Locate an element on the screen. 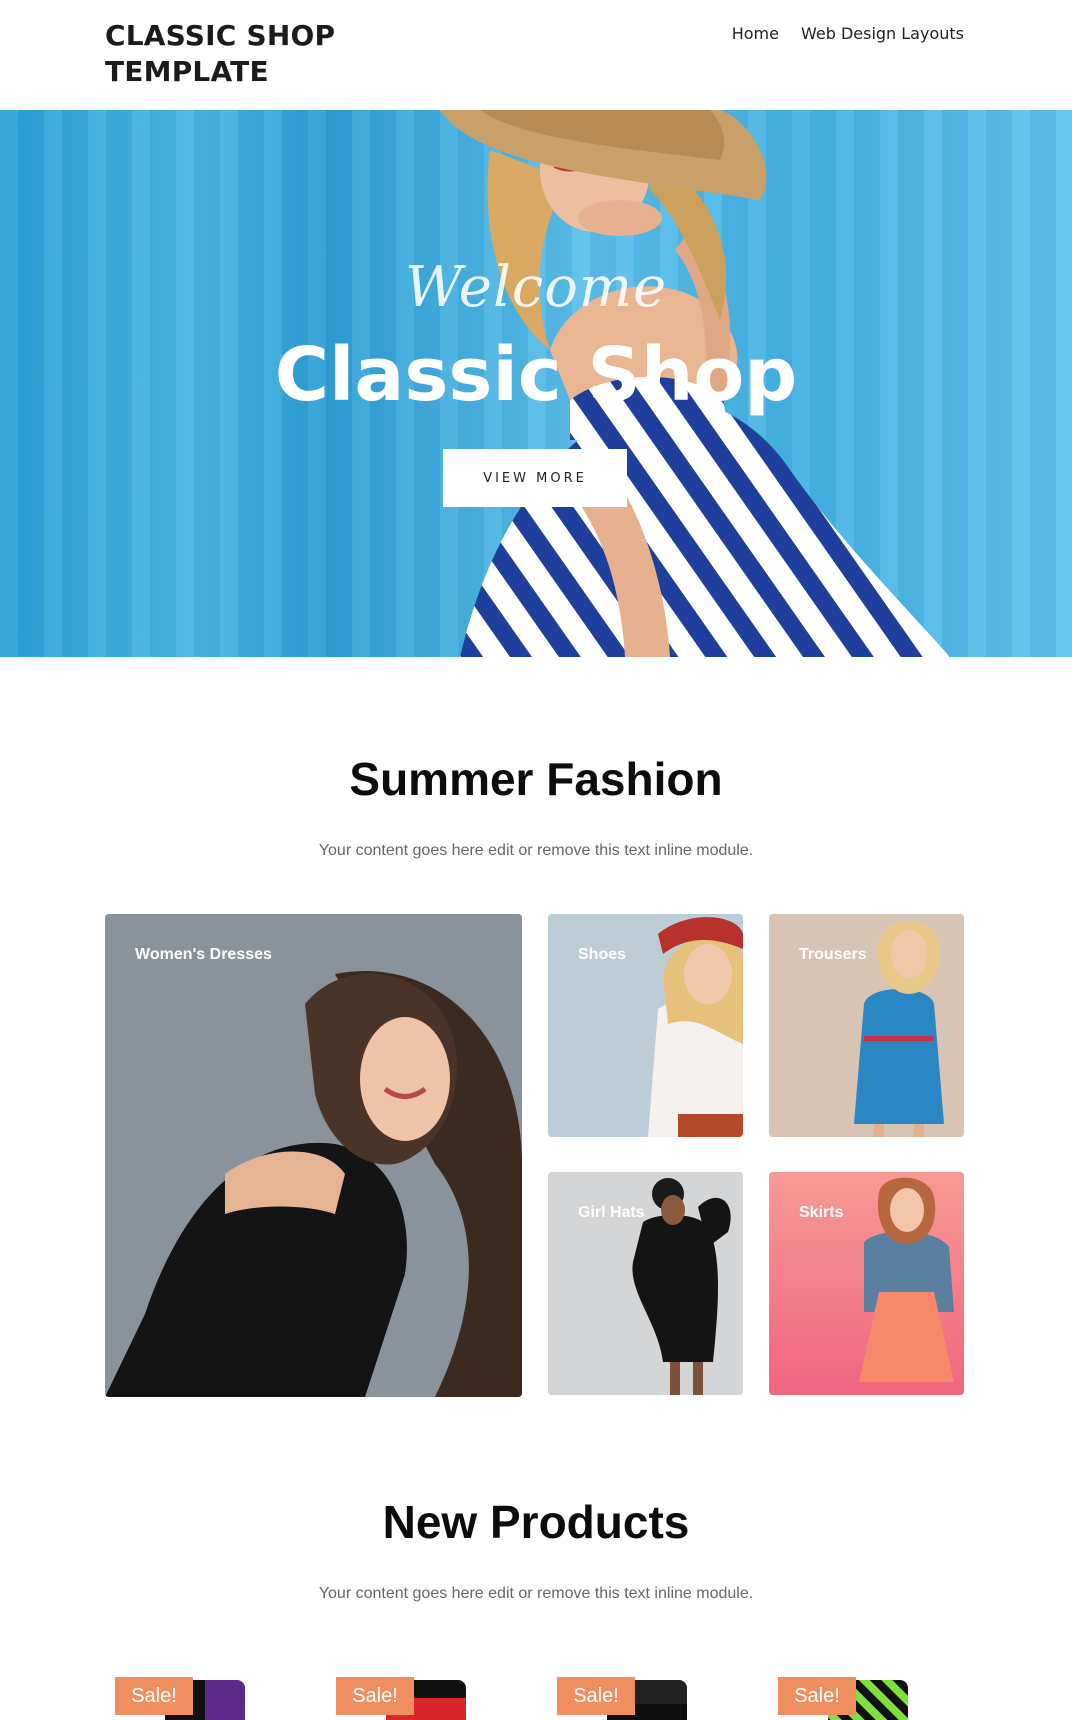  nav-home: Home is located at coordinates (755, 33).